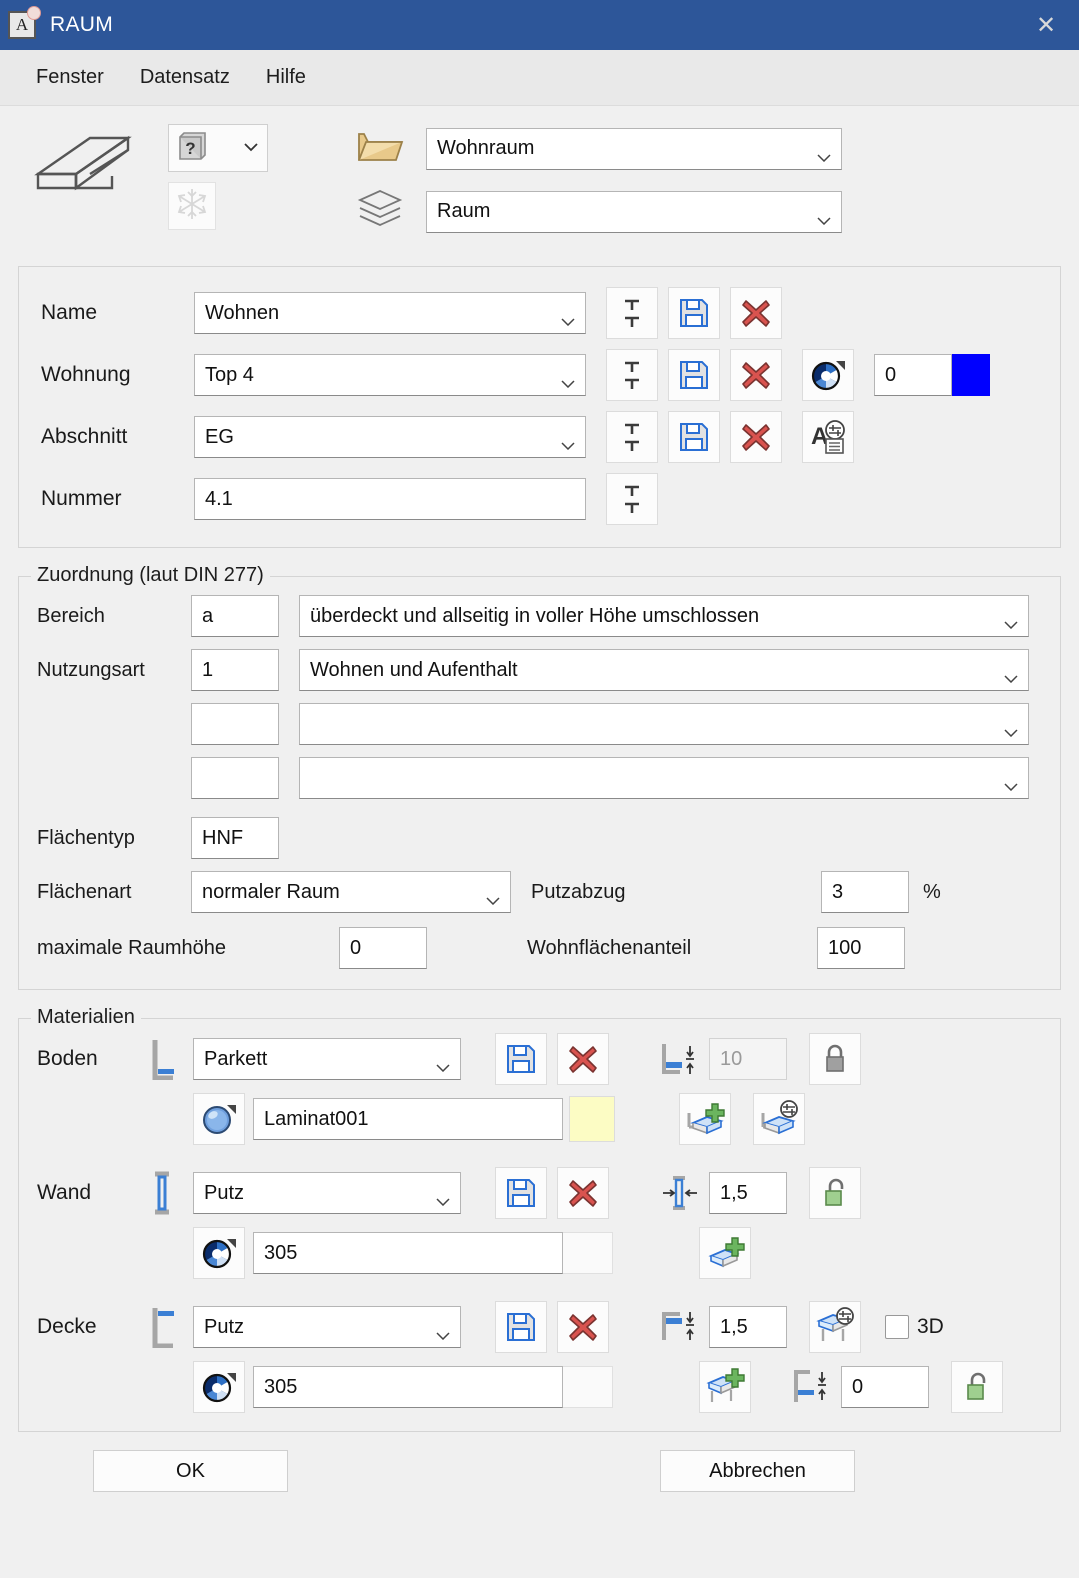  What do you see at coordinates (162, 1193) in the screenshot?
I see `wall-edge-icon` at bounding box center [162, 1193].